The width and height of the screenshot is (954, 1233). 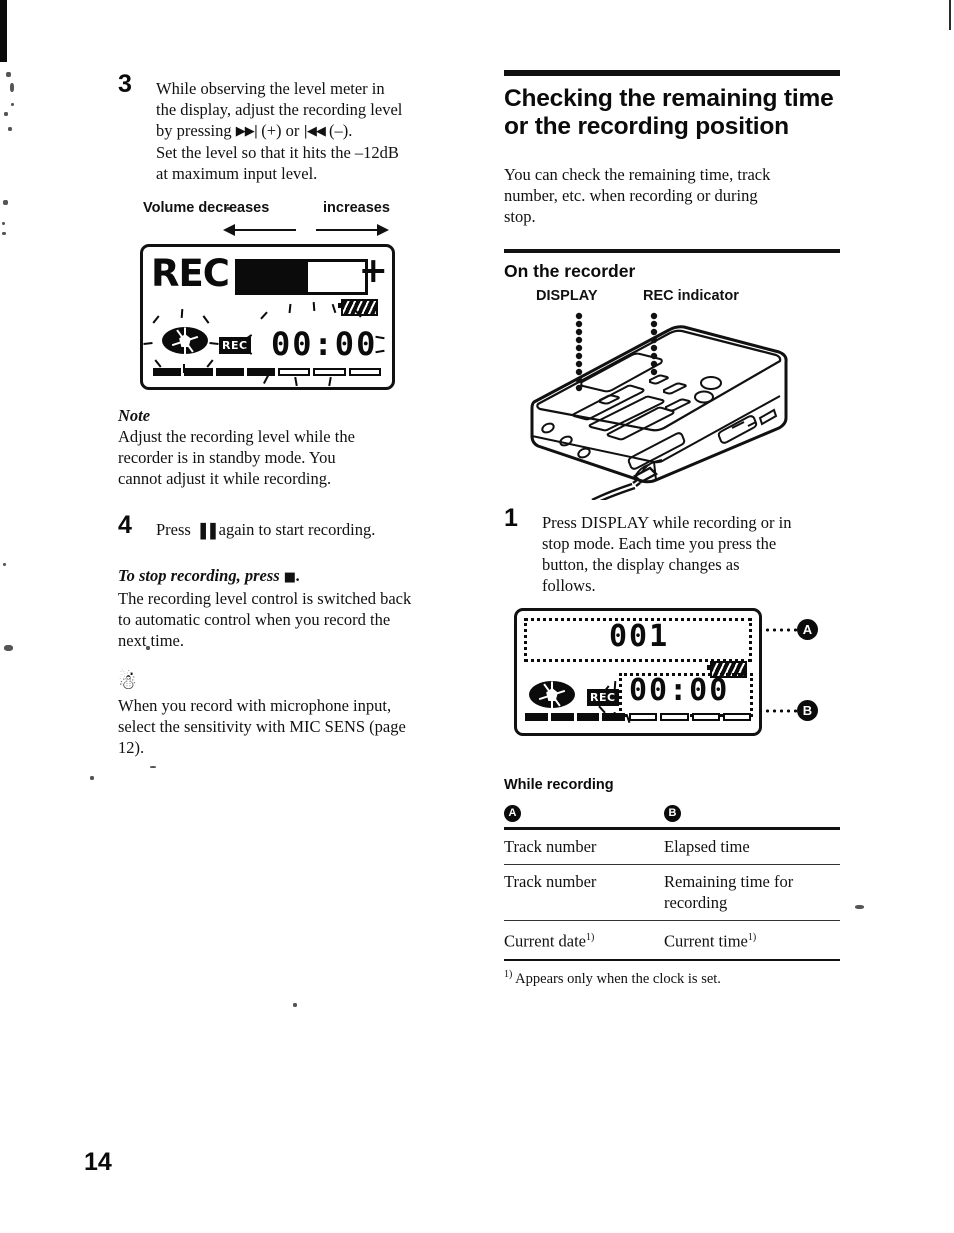 What do you see at coordinates (672, 812) in the screenshot?
I see `table-header-row: A B` at bounding box center [672, 812].